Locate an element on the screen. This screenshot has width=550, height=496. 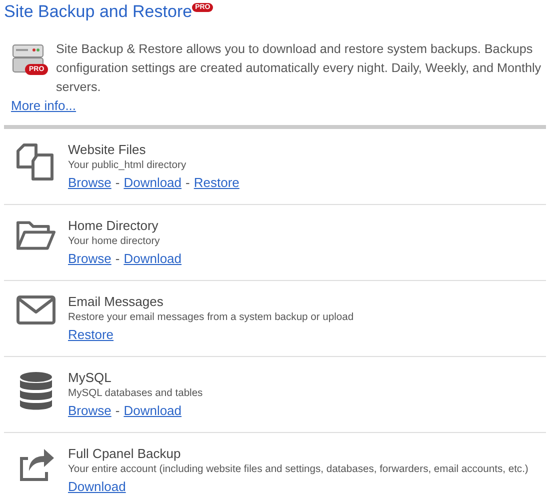
share-icon is located at coordinates (36, 465).